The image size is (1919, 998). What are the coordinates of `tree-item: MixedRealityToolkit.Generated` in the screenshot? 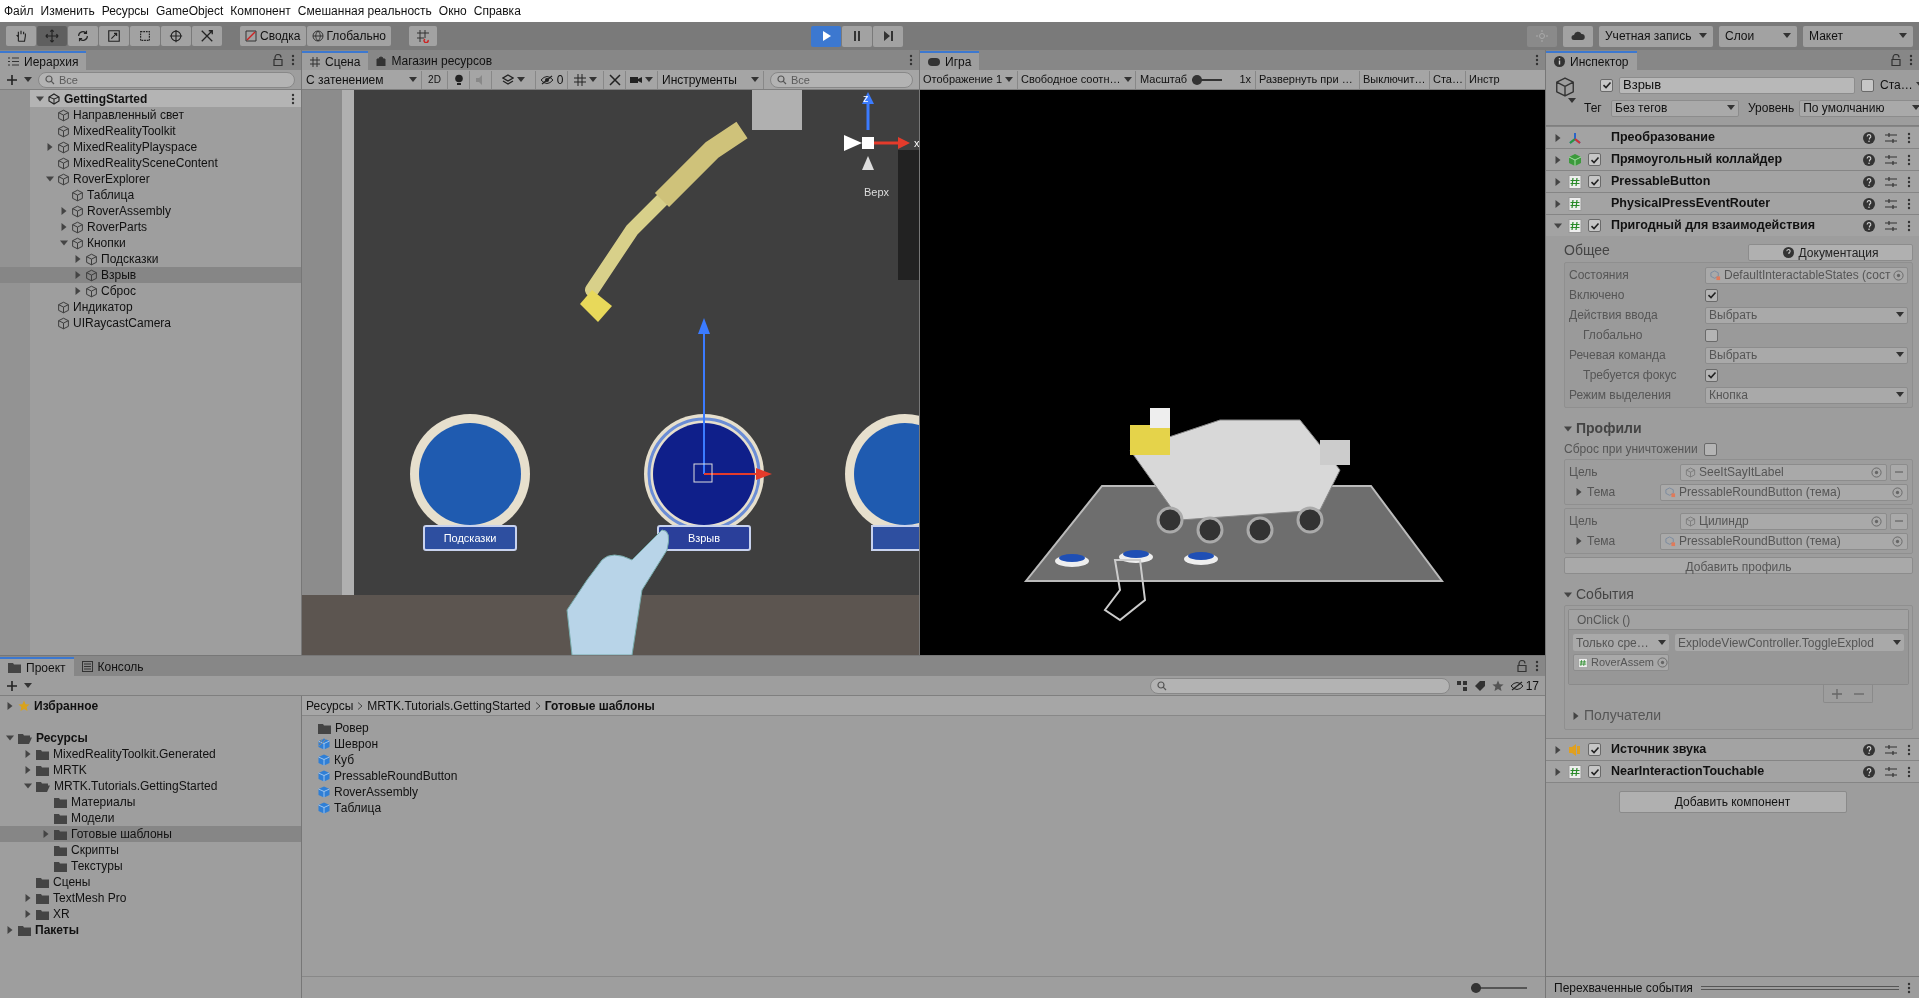 It's located at (150, 754).